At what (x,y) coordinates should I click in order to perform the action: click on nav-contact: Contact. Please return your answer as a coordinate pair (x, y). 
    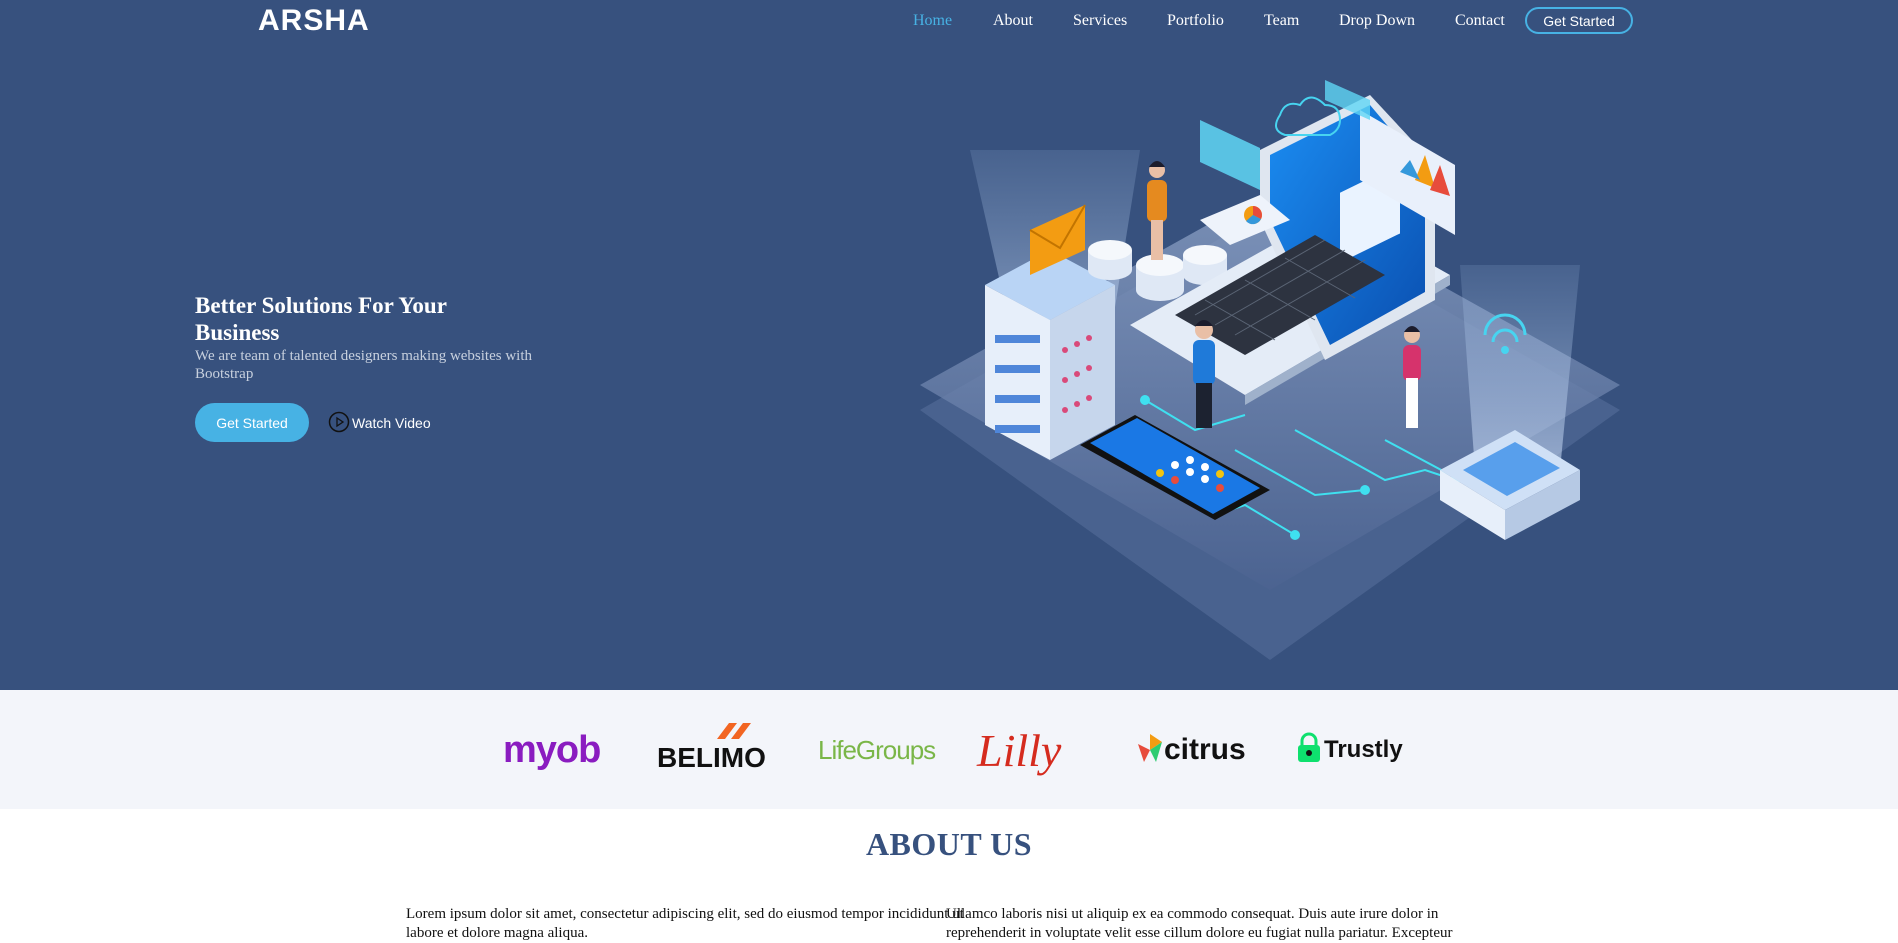
    Looking at the image, I should click on (1480, 21).